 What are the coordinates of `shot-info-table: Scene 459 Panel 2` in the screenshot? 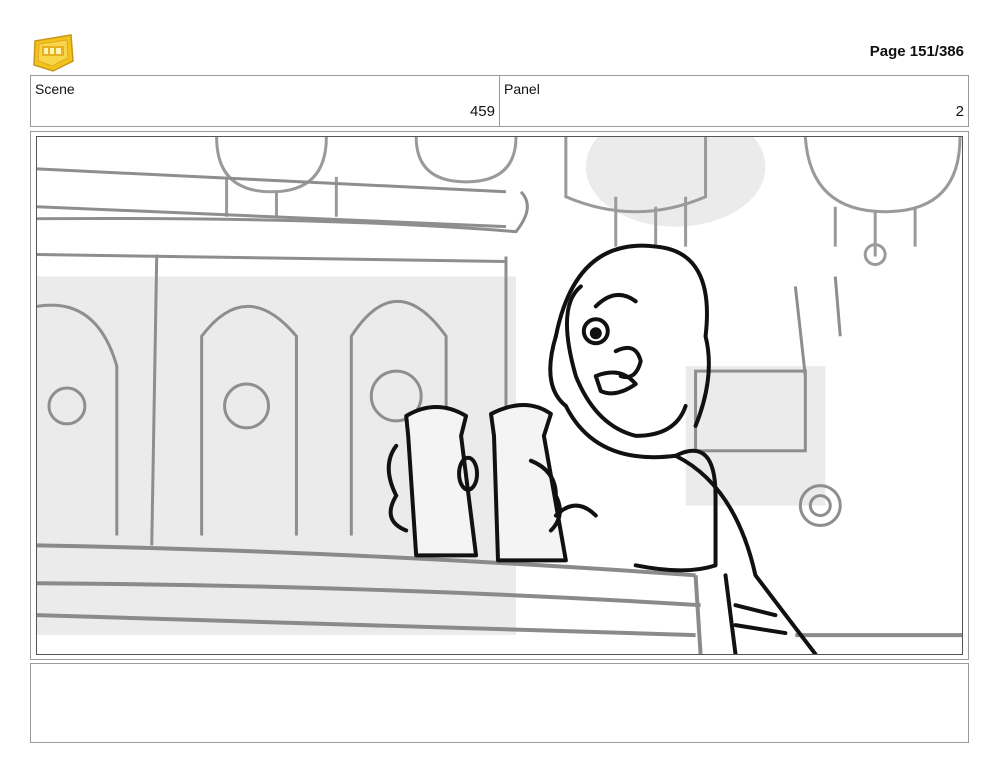 It's located at (499, 101).